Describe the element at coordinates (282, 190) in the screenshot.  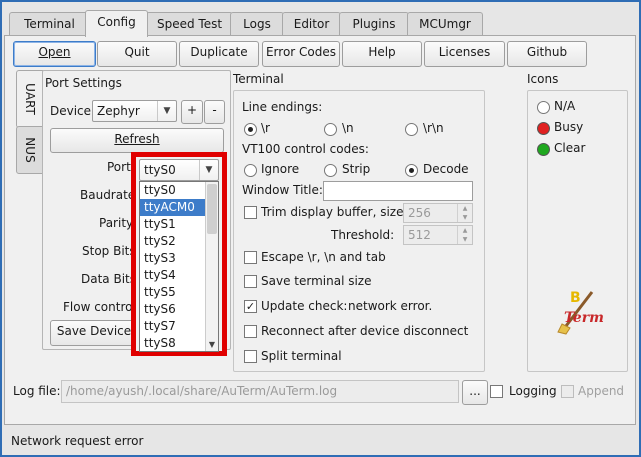
I see `window-title-label: Window Title:` at that location.